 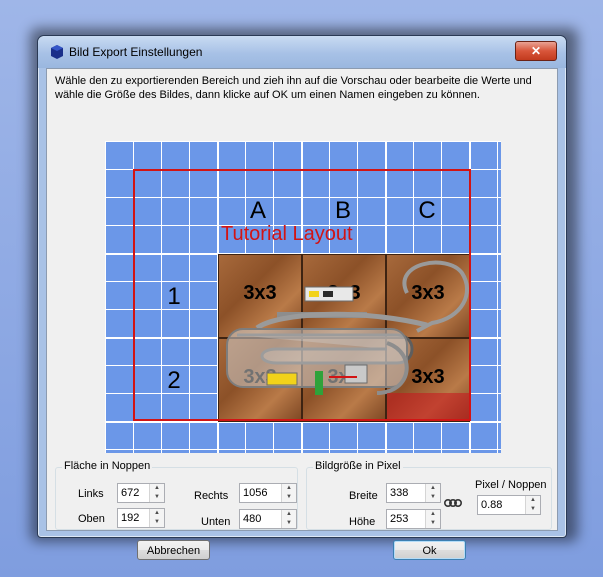 I want to click on width-stepper-arrows: ▲ ▼, so click(x=432, y=493).